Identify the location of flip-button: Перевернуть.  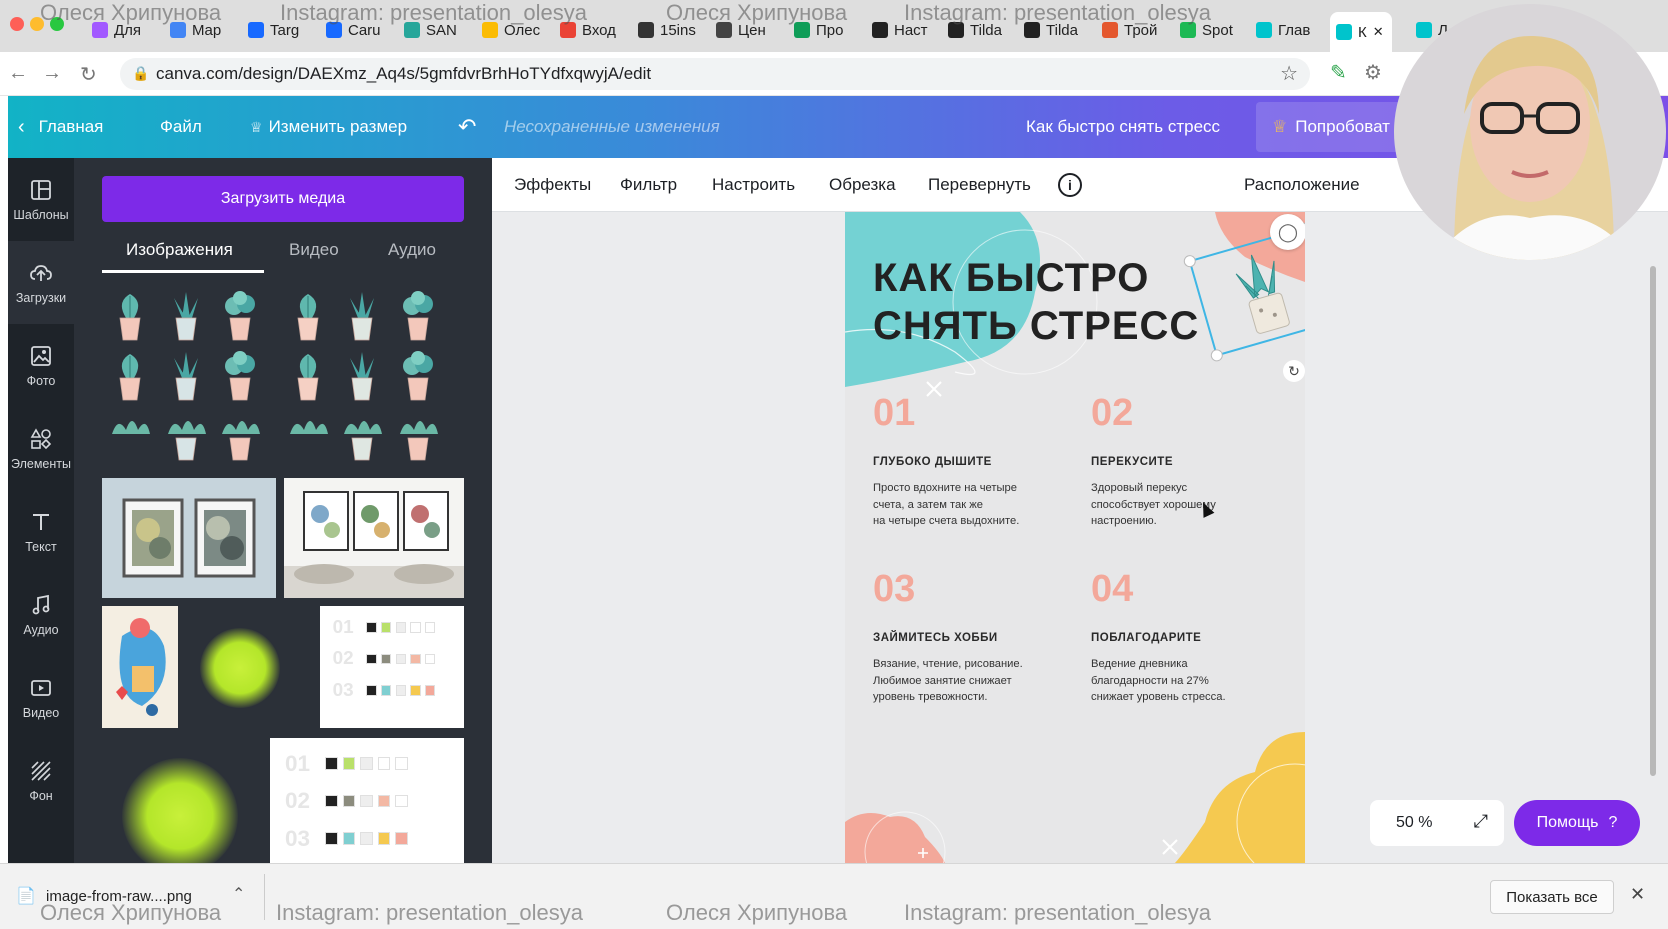
(979, 185).